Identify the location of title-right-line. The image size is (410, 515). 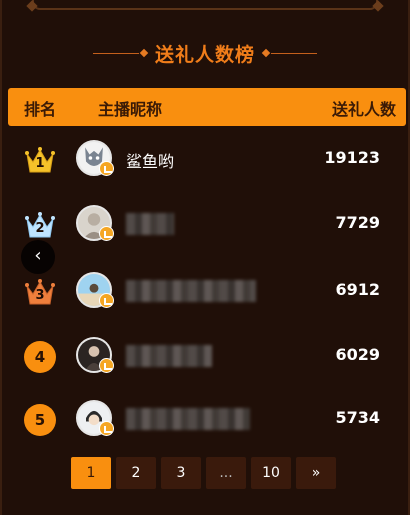
(294, 53).